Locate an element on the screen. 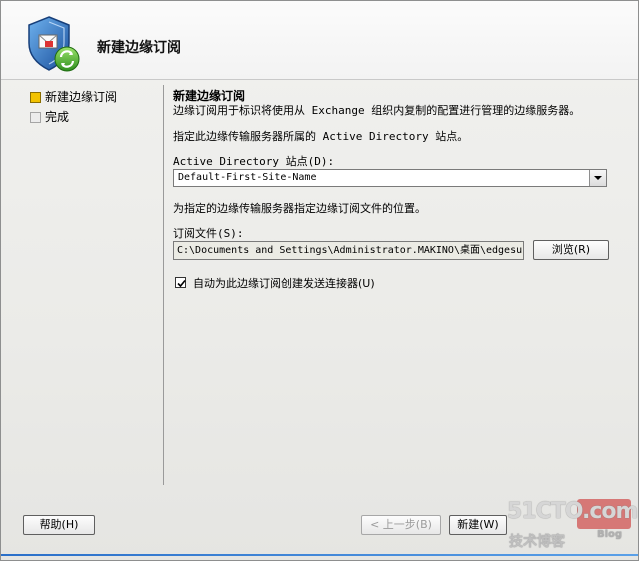  browse-button: 浏览(R) is located at coordinates (571, 250).